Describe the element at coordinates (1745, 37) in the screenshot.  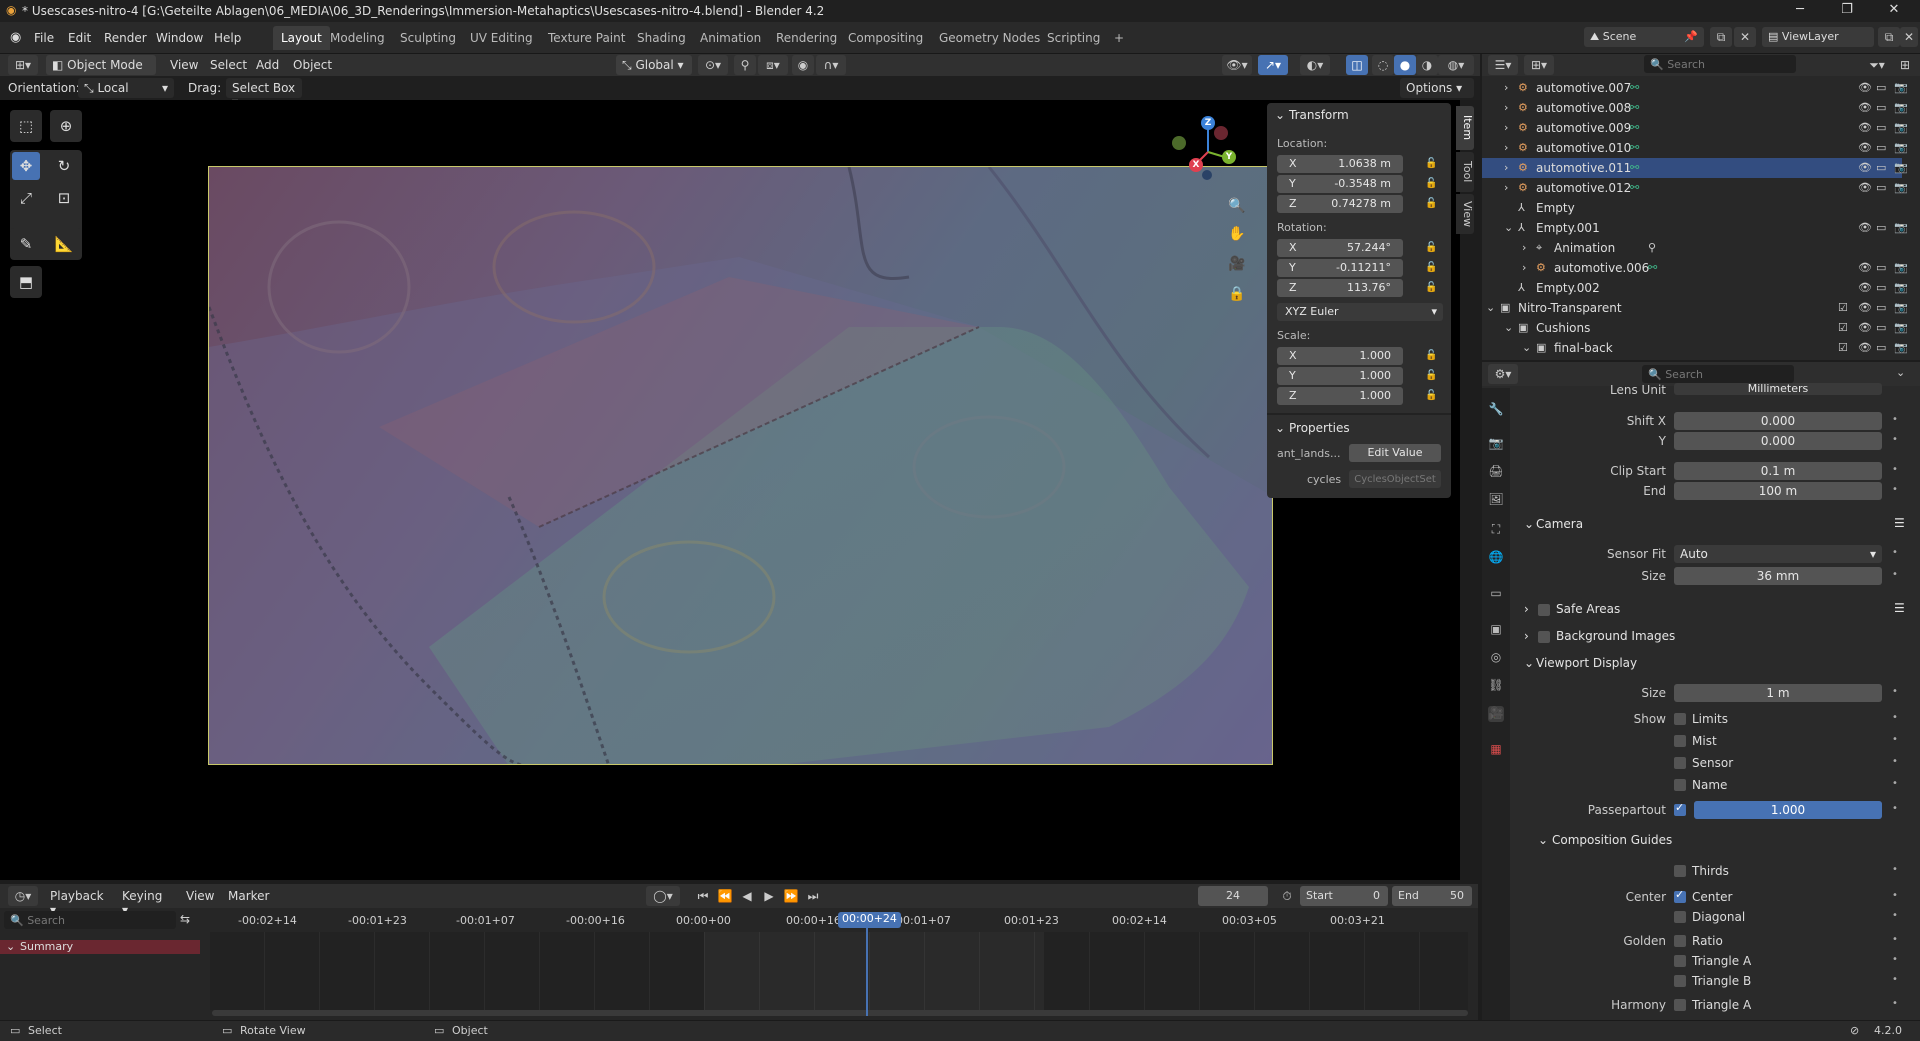
I see `delete-scene-icon: ✕` at that location.